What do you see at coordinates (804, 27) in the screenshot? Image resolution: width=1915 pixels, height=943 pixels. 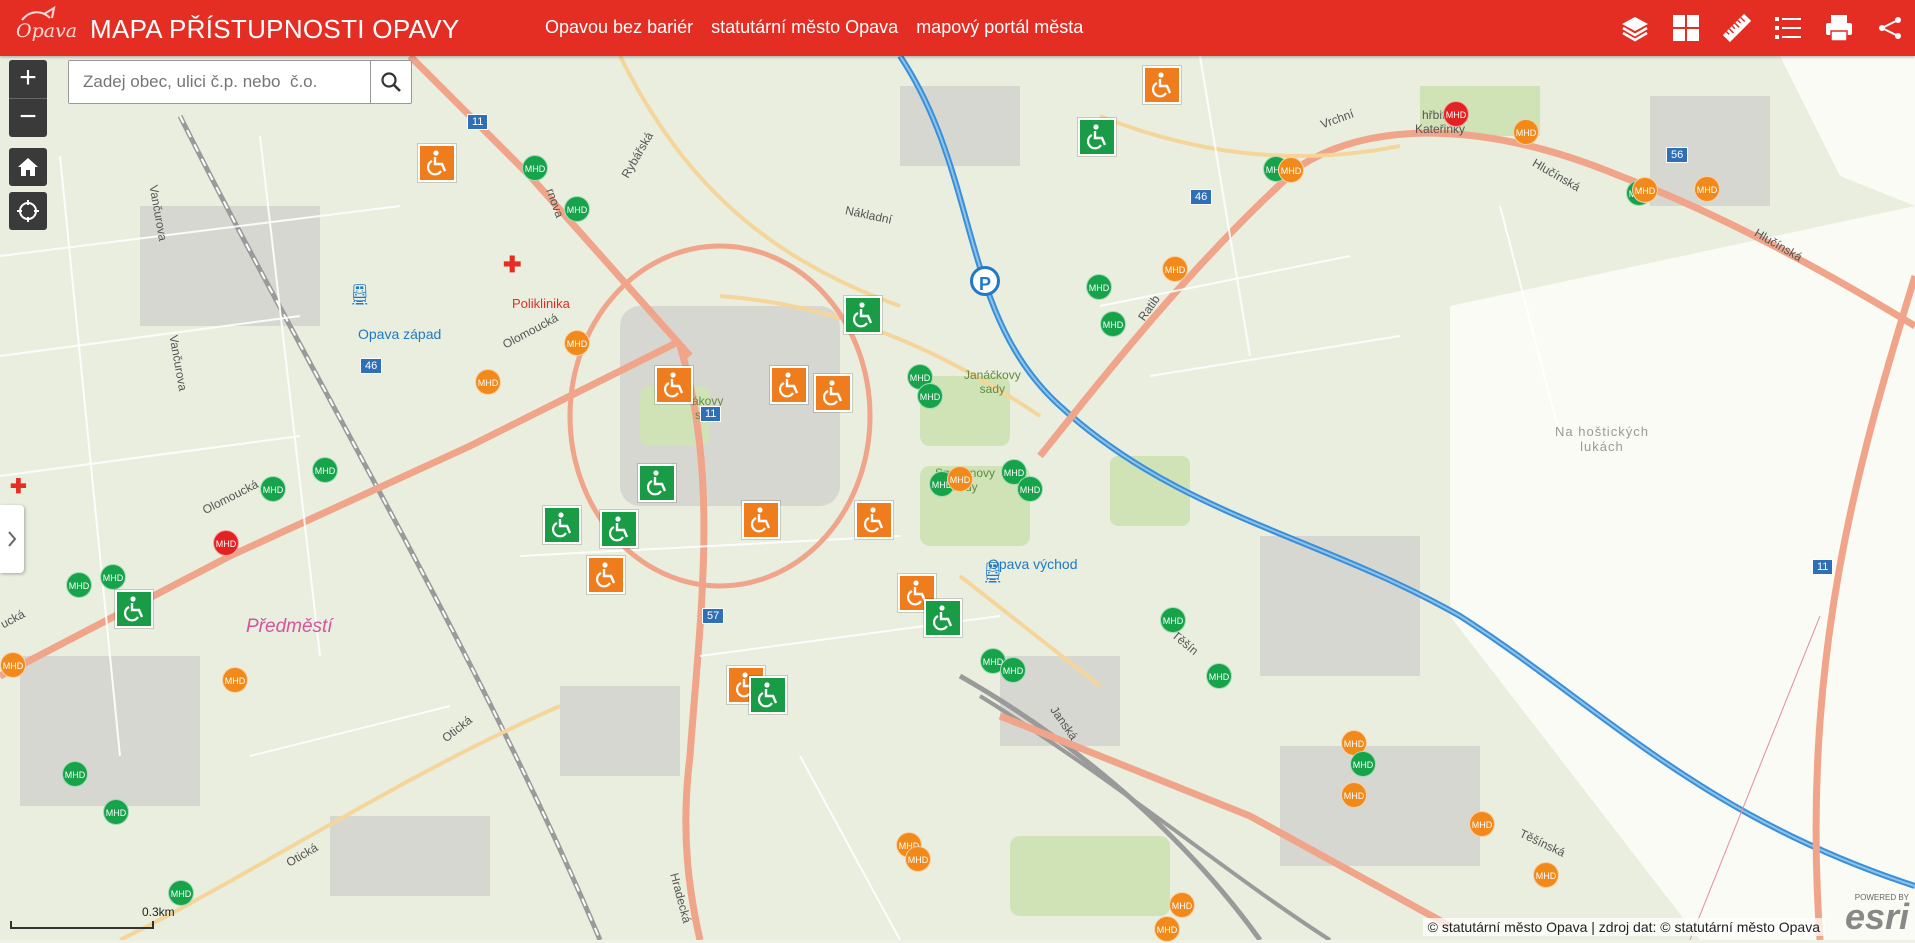 I see `nav-link-mesto-opava: statutární město Opava` at bounding box center [804, 27].